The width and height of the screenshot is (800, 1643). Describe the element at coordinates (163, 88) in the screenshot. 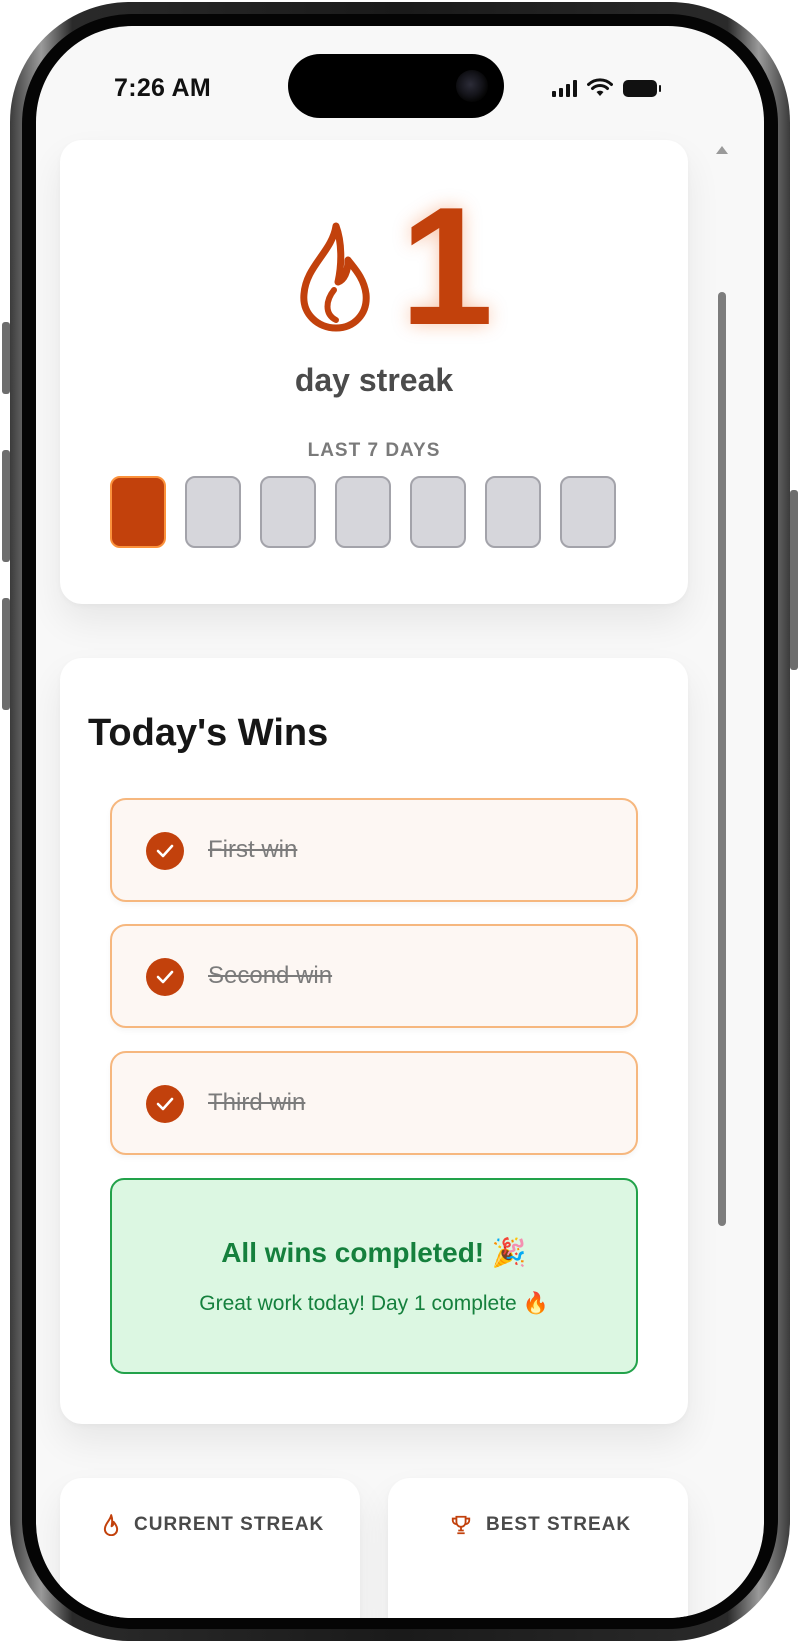

I see `status-time: 7:26 AM` at that location.